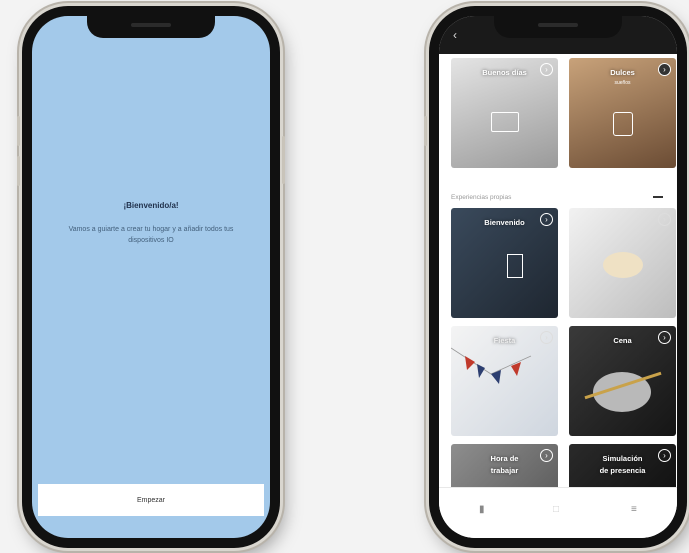 The height and width of the screenshot is (553, 689). Describe the element at coordinates (623, 124) in the screenshot. I see `lamp-icon` at that location.